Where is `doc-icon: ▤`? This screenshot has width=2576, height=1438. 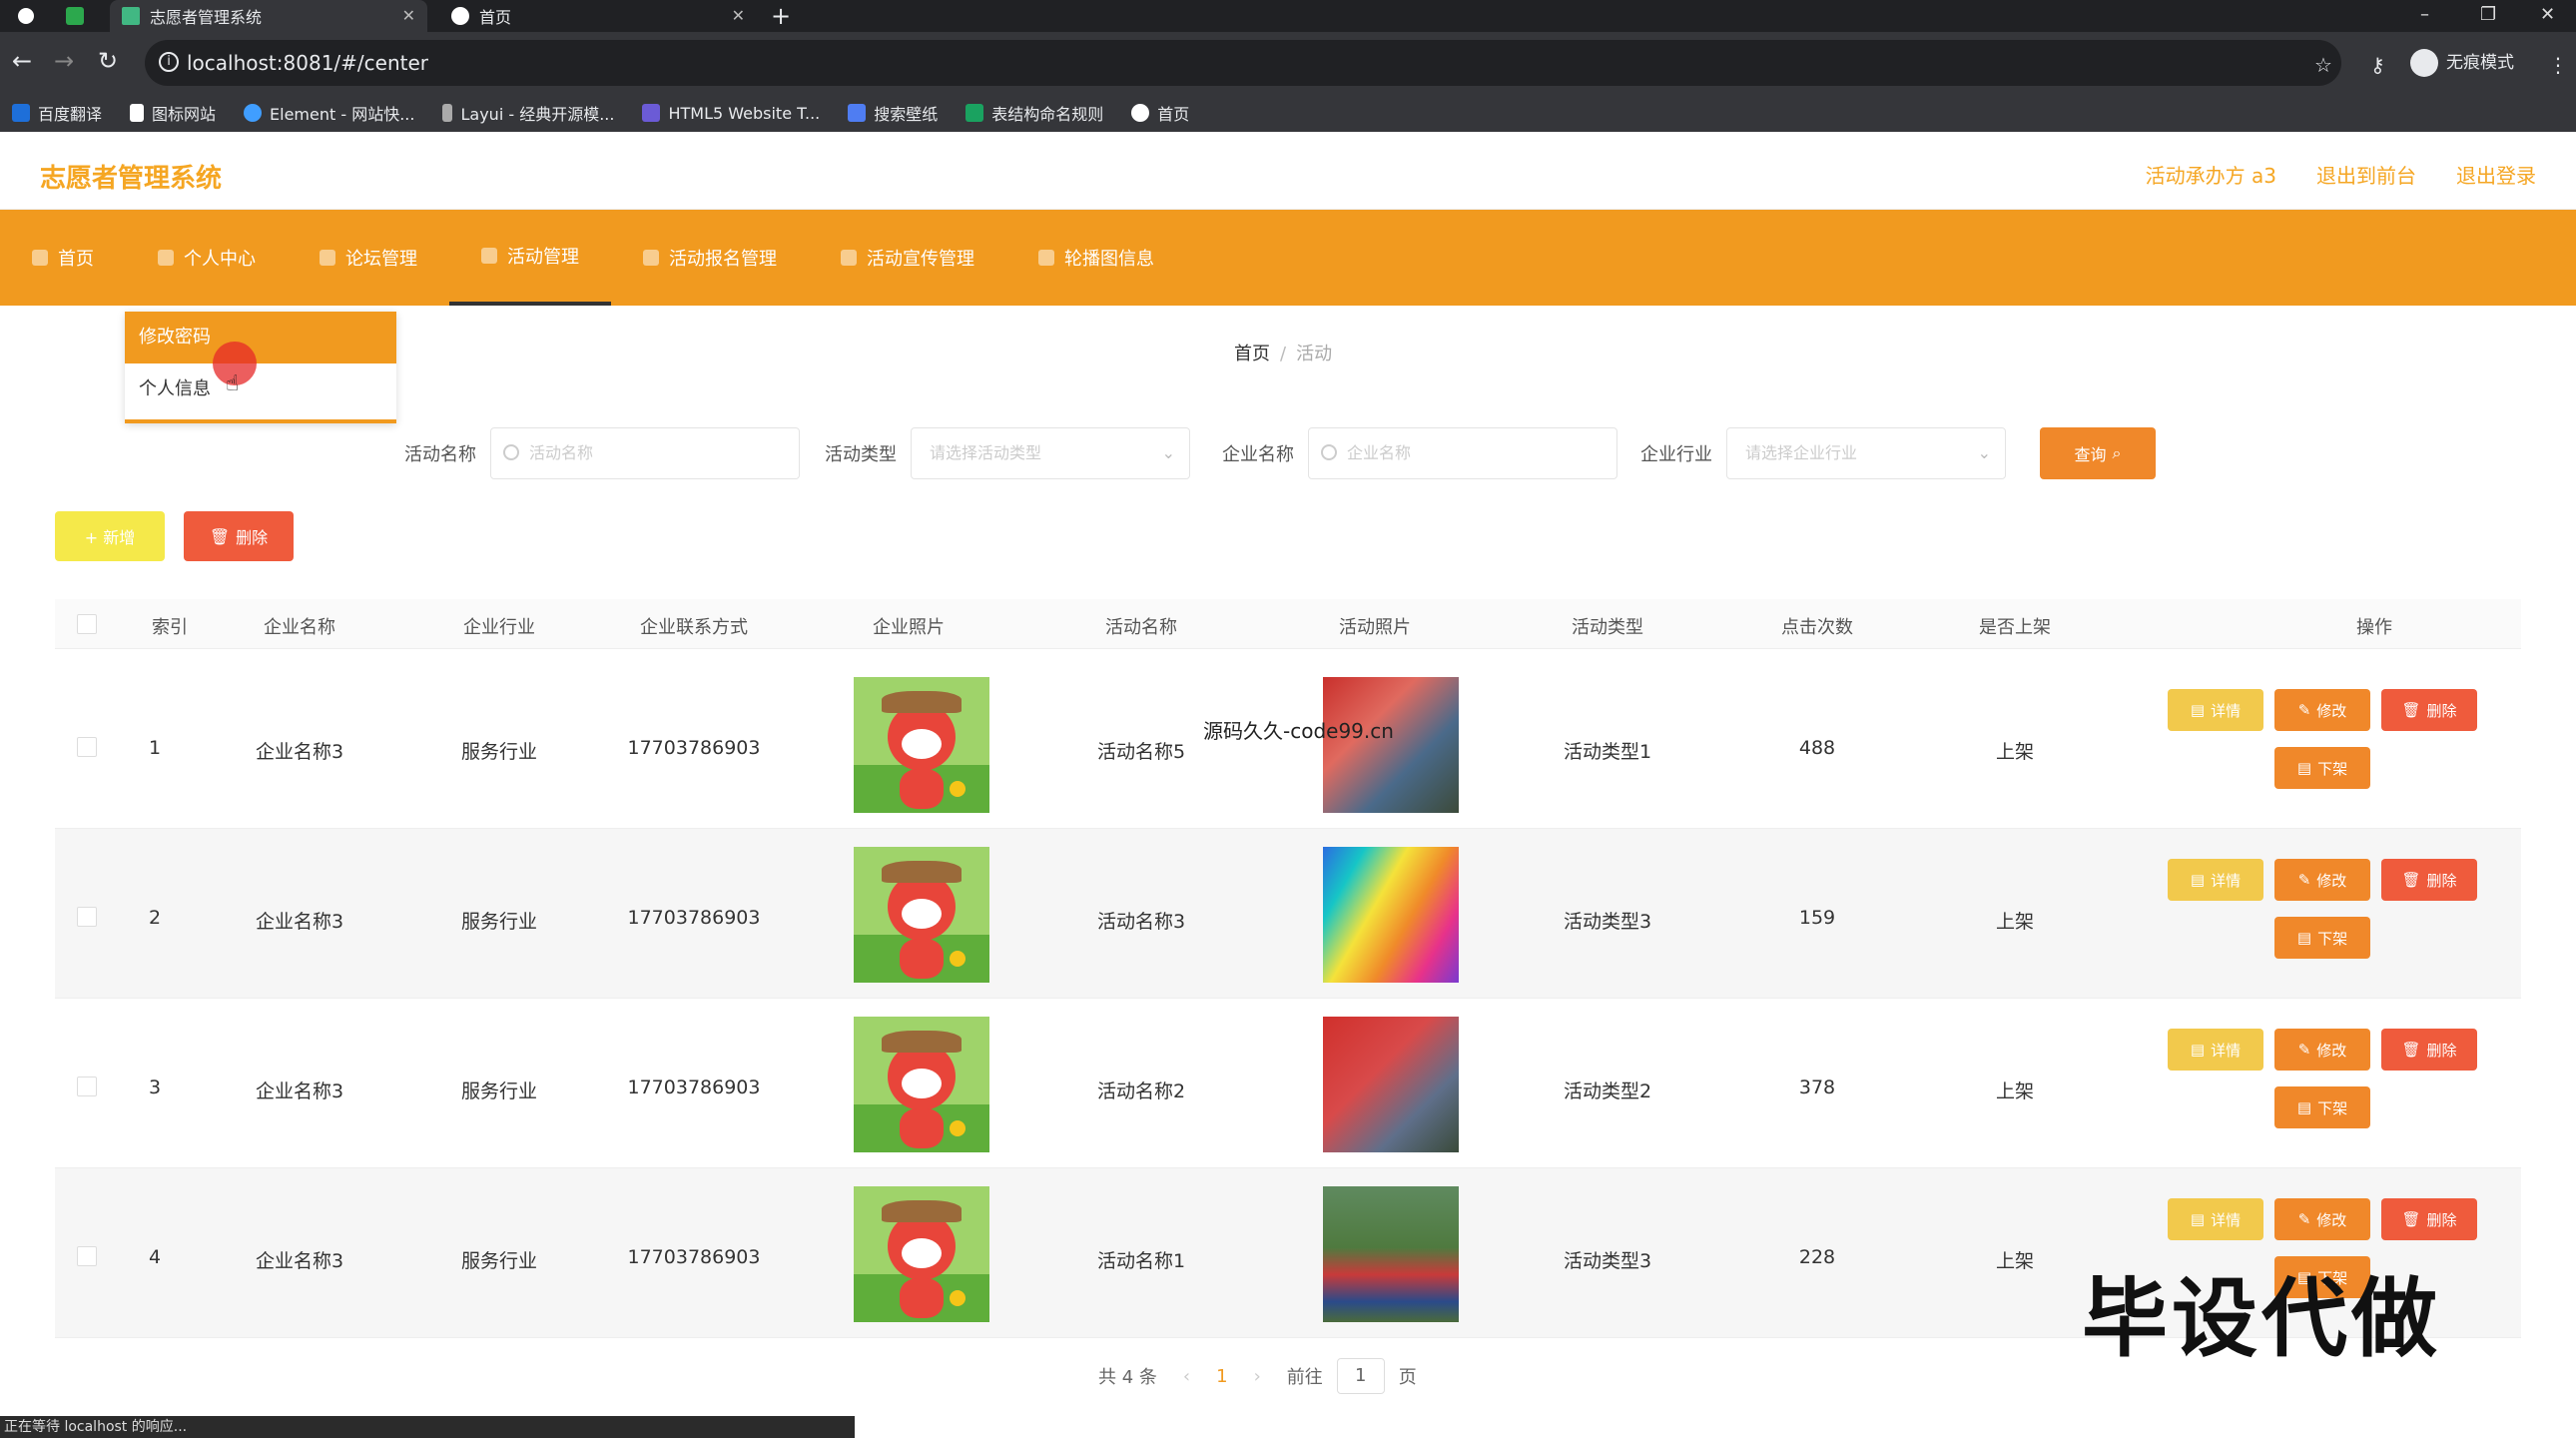 doc-icon: ▤ is located at coordinates (2198, 880).